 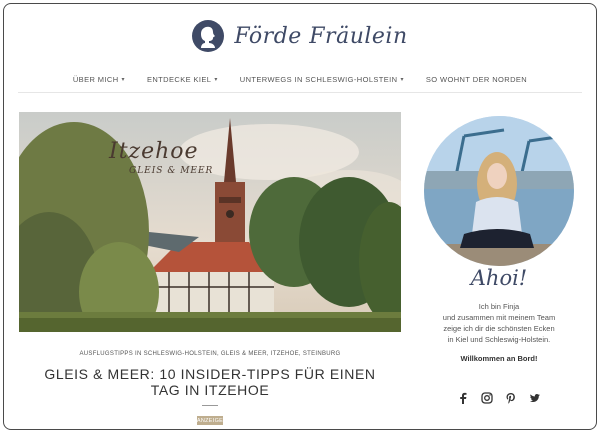 What do you see at coordinates (210, 405) in the screenshot?
I see `title-divider` at bounding box center [210, 405].